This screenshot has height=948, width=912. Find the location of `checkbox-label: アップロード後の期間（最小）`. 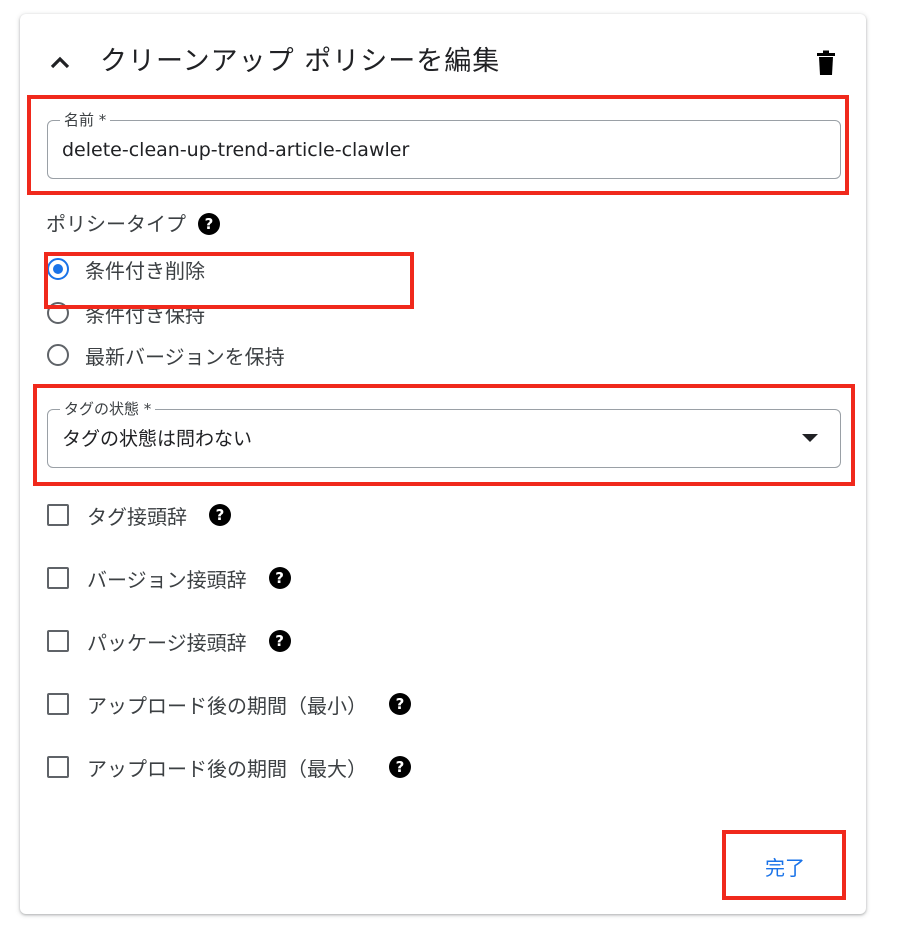

checkbox-label: アップロード後の期間（最小） is located at coordinates (227, 705).